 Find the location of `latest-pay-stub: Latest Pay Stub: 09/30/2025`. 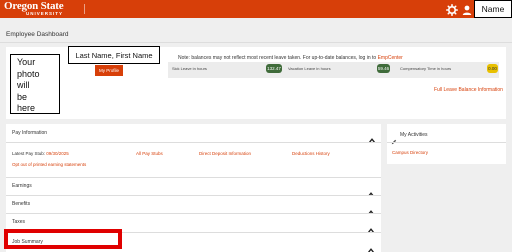

latest-pay-stub: Latest Pay Stub: 09/30/2025 is located at coordinates (40, 153).